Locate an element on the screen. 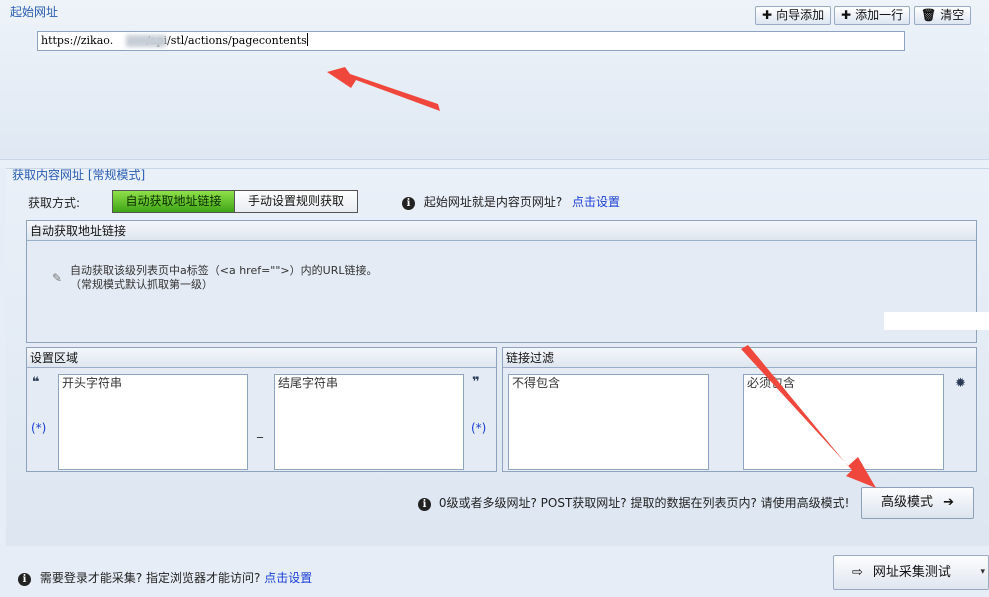 The height and width of the screenshot is (597, 989). link-filter-title: 链接过滤 is located at coordinates (739, 358).